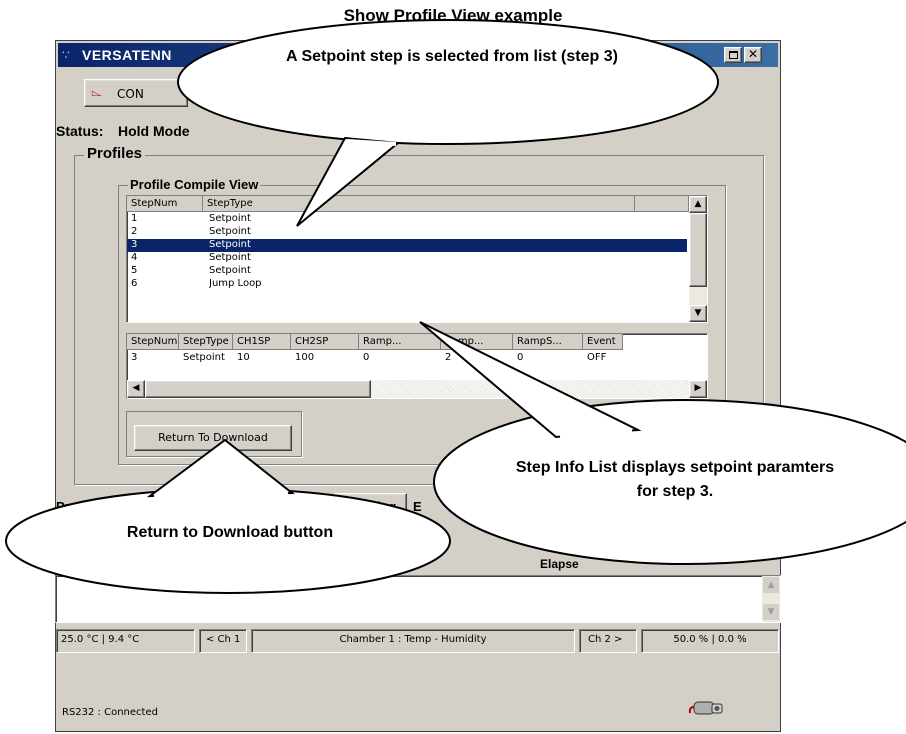 The image size is (906, 734). Describe the element at coordinates (220, 468) in the screenshot. I see `callout-return-pointer` at that location.